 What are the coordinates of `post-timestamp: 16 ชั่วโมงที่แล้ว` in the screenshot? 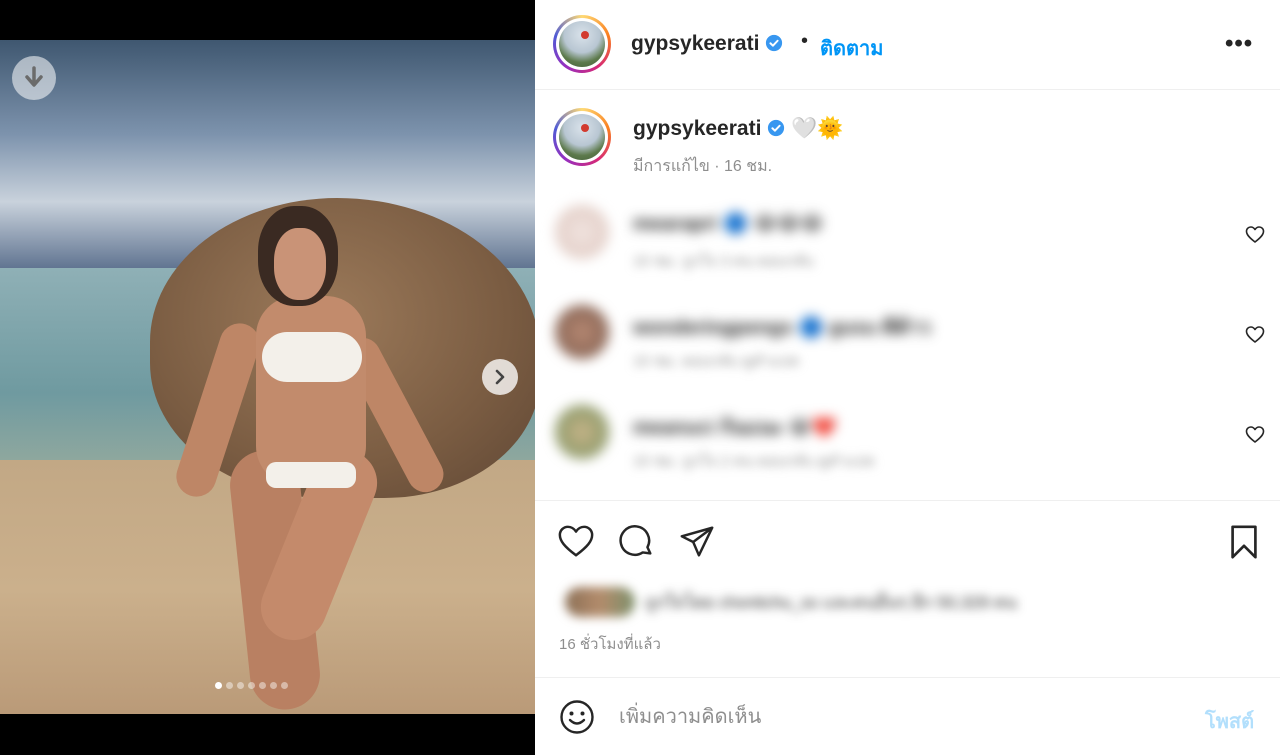 It's located at (610, 644).